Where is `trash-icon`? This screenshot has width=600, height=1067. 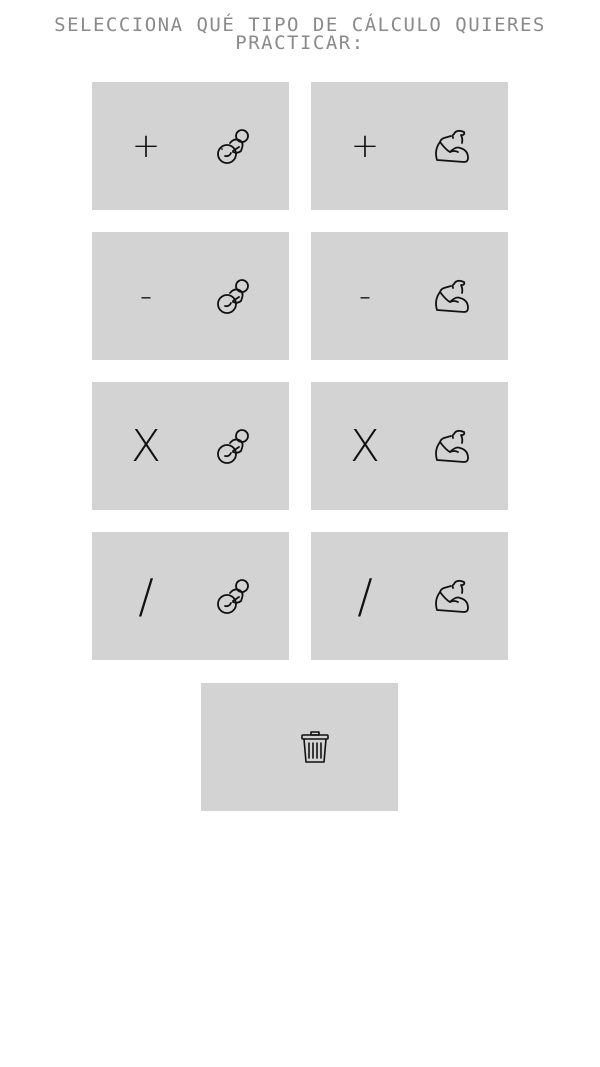
trash-icon is located at coordinates (315, 747).